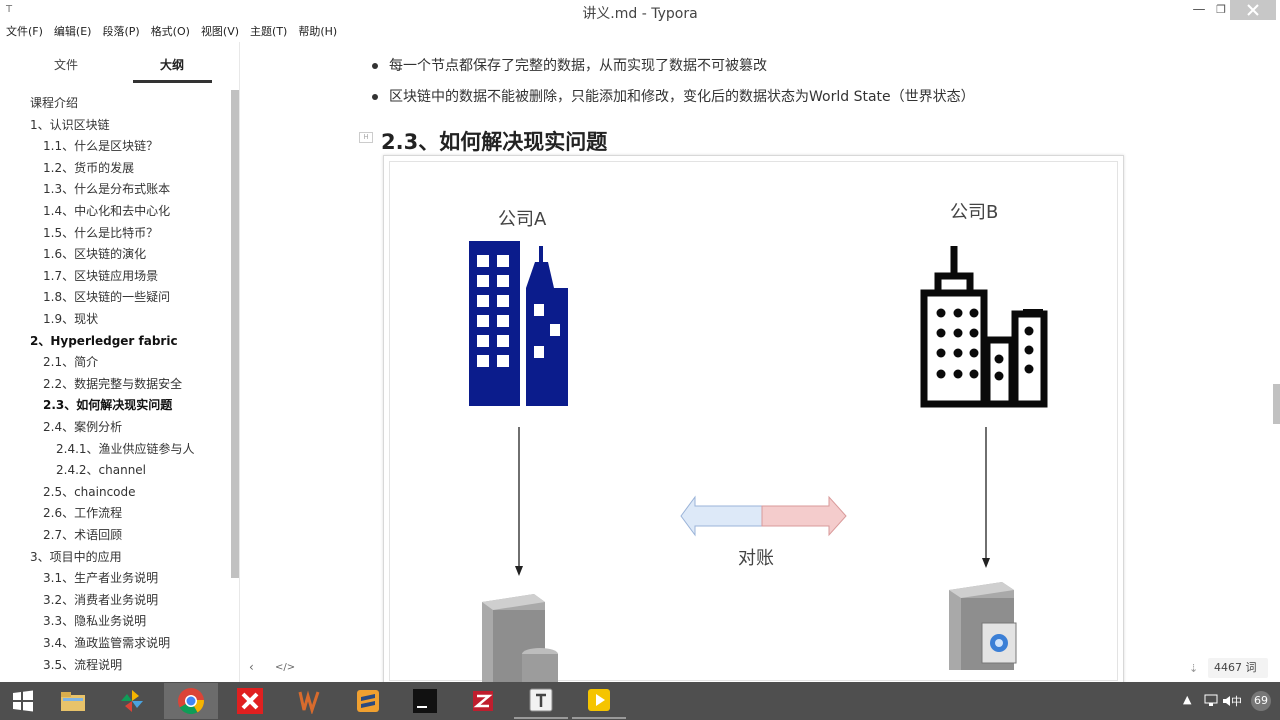 The height and width of the screenshot is (720, 1280). What do you see at coordinates (82, 426) in the screenshot?
I see `outline-item: 2.4、案例分析` at bounding box center [82, 426].